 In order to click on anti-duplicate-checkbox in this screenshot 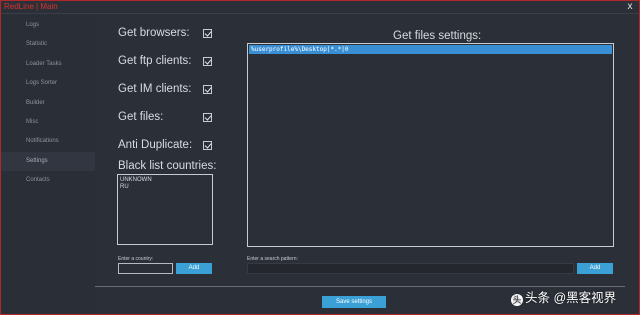, I will do `click(207, 145)`.